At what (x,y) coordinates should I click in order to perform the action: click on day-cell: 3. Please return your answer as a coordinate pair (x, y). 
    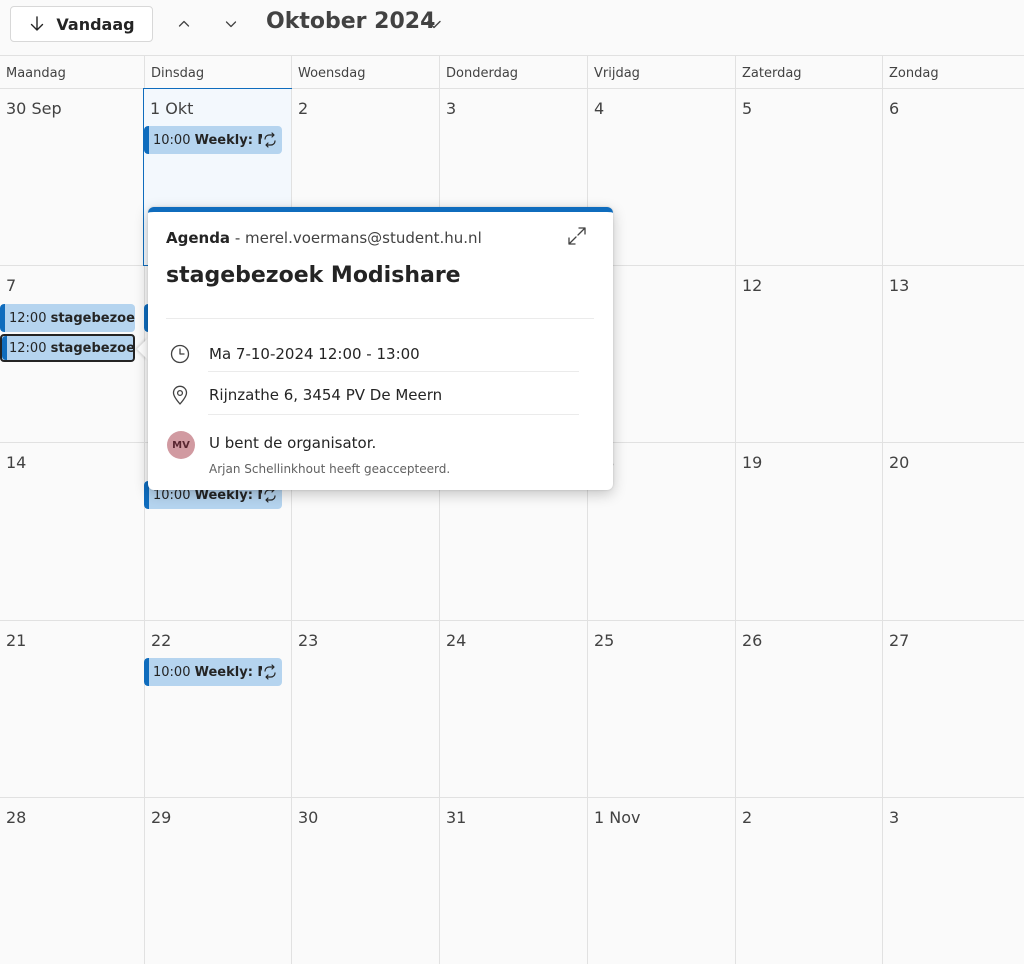
    Looking at the image, I should click on (953, 881).